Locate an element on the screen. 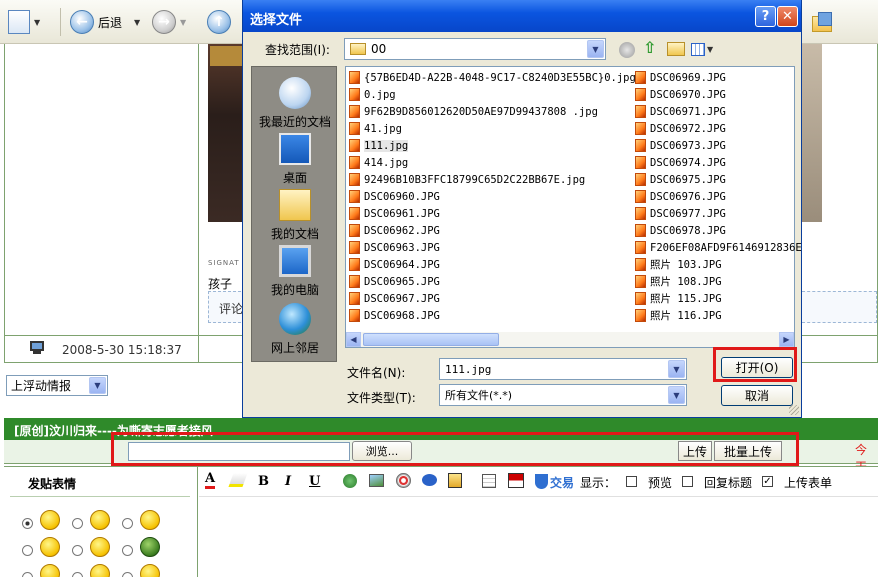  file-item: 照片 108.JPG is located at coordinates (678, 281).